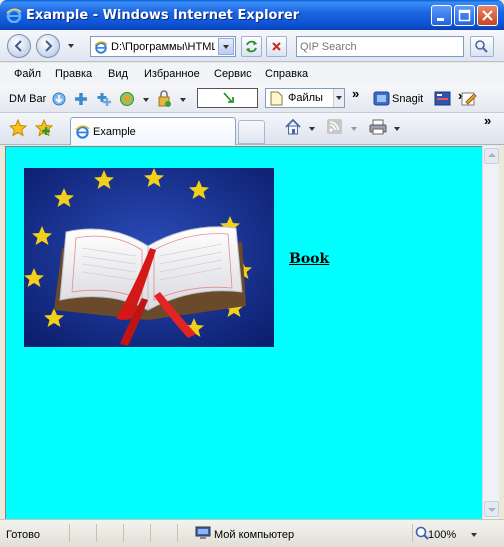 This screenshot has width=504, height=547. I want to click on refresh-button, so click(251, 46).